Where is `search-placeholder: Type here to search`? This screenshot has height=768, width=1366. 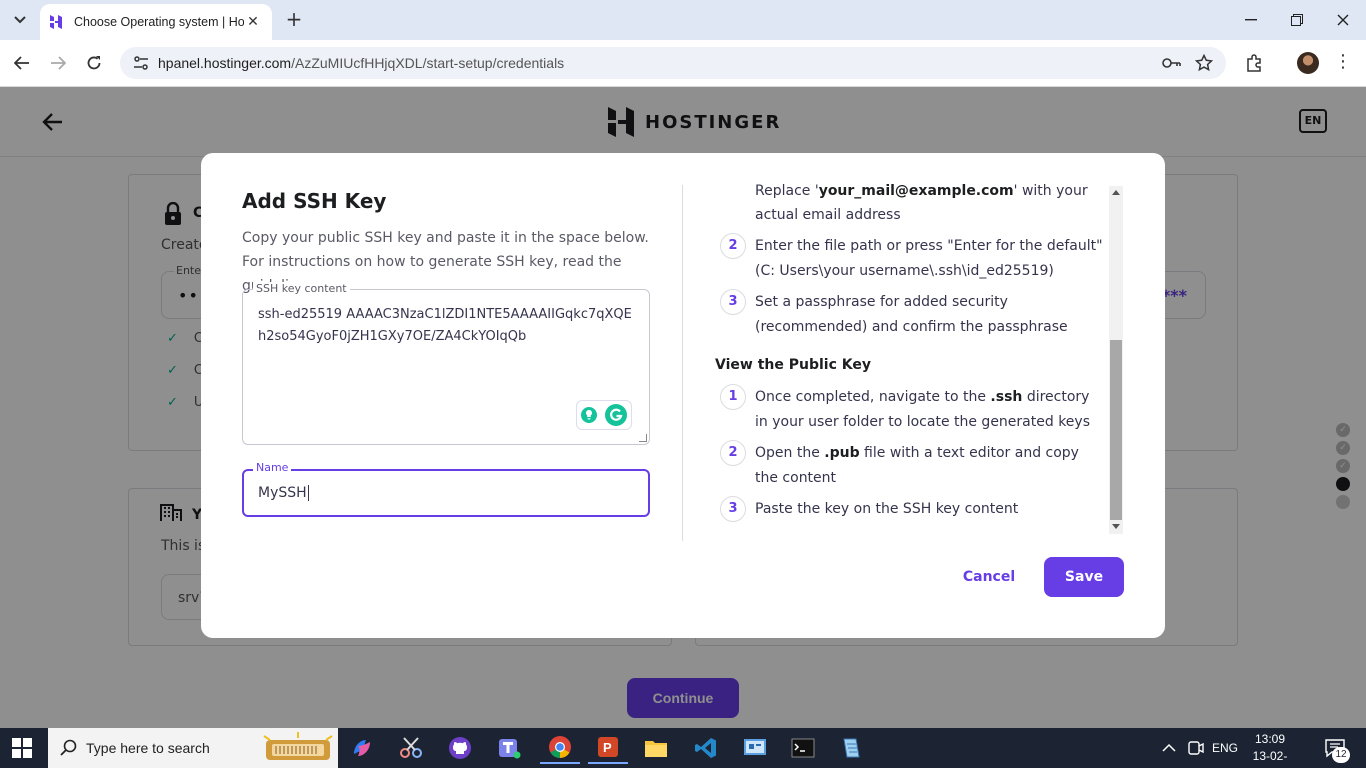
search-placeholder: Type here to search is located at coordinates (148, 748).